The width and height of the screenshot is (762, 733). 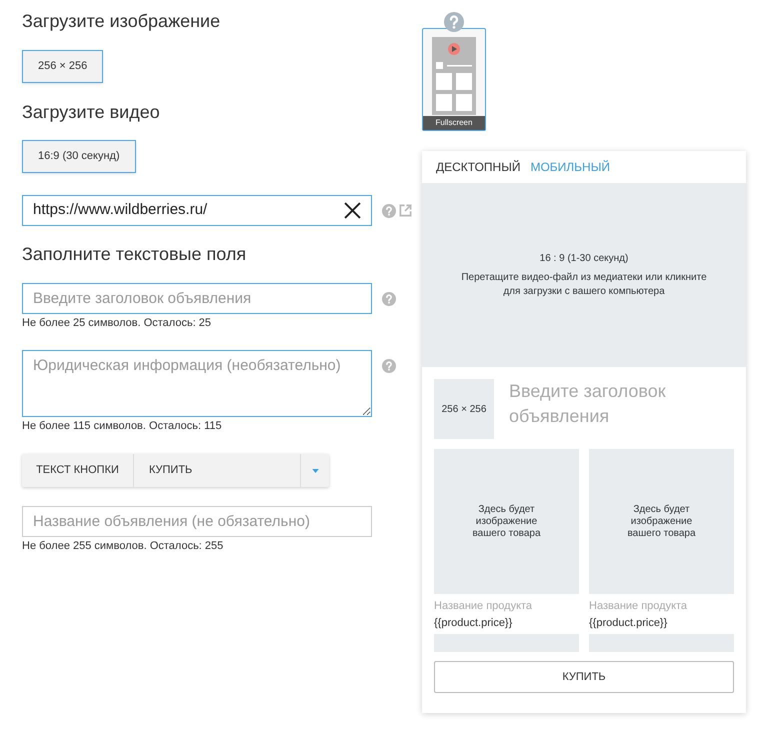 What do you see at coordinates (584, 677) in the screenshot?
I see `buy-button: КУПИТЬ` at bounding box center [584, 677].